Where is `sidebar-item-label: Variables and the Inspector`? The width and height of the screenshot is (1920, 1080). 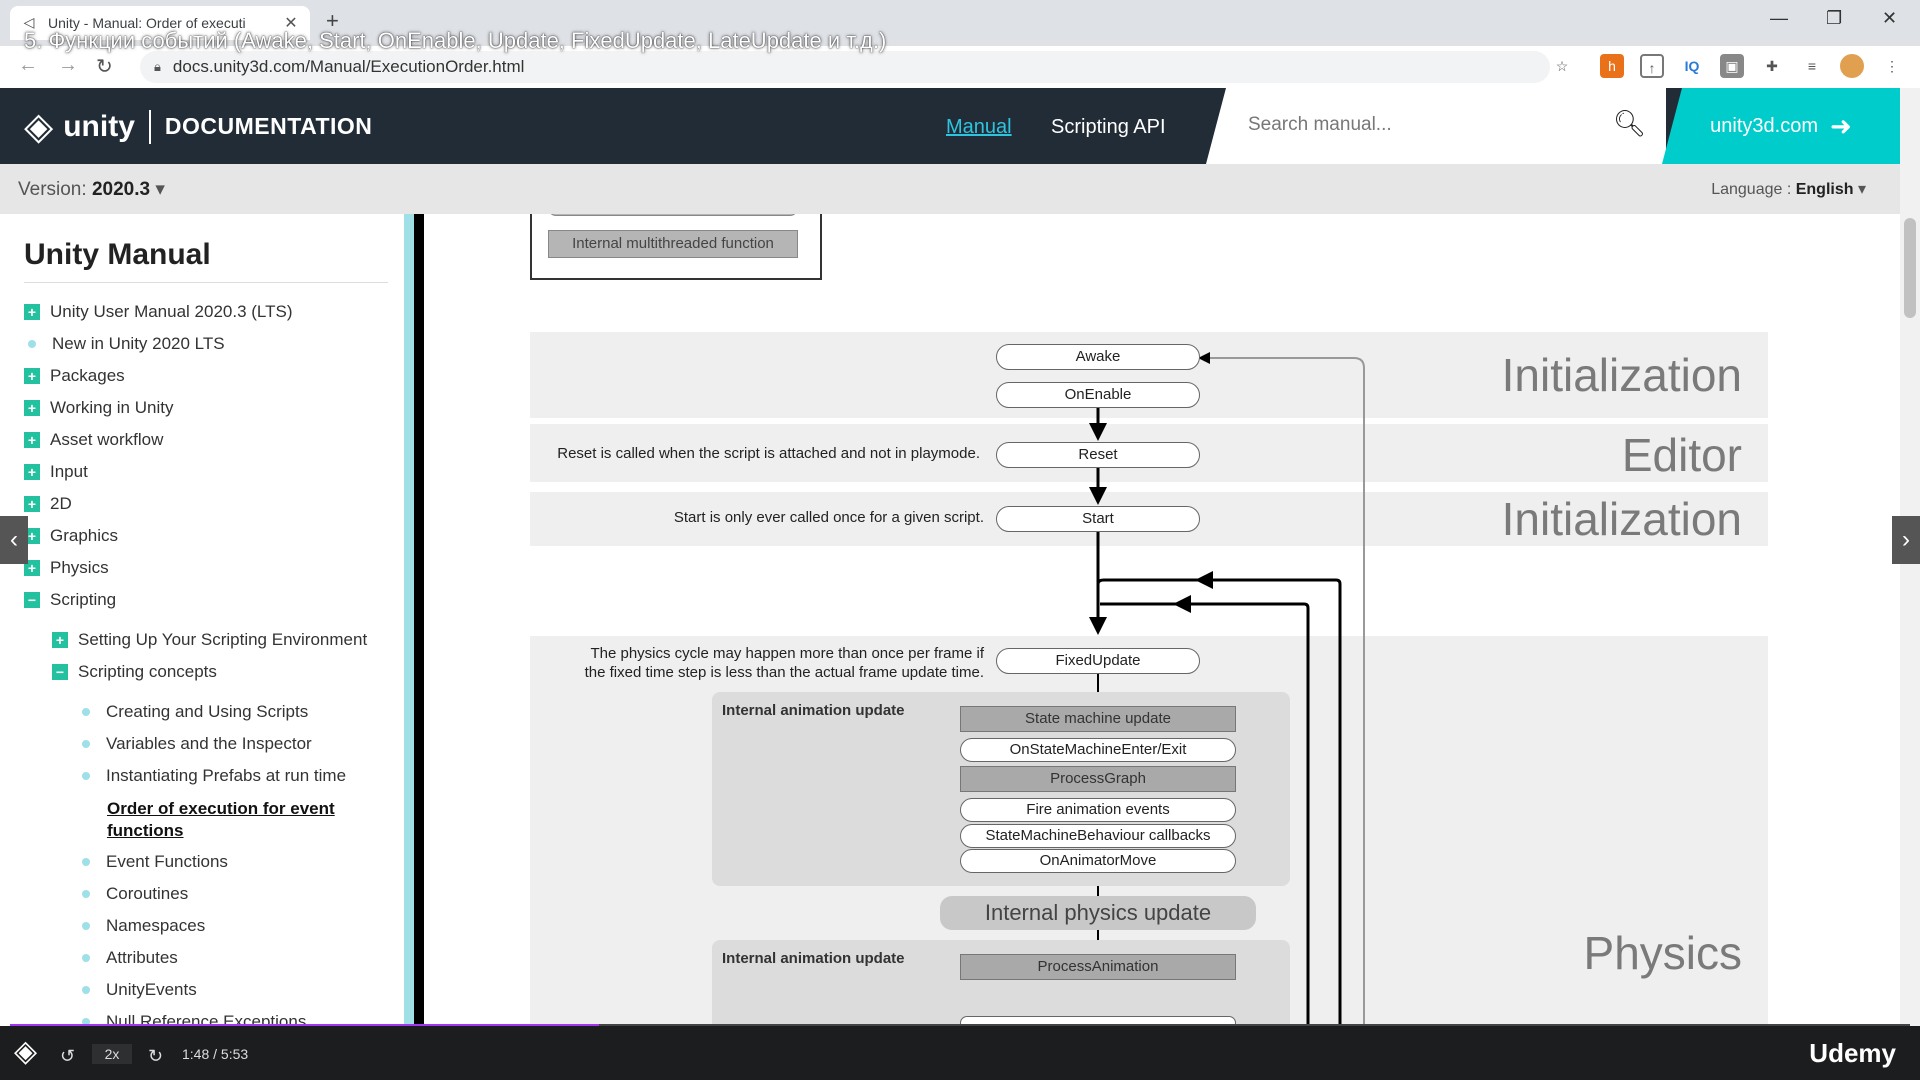
sidebar-item-label: Variables and the Inspector is located at coordinates (209, 743).